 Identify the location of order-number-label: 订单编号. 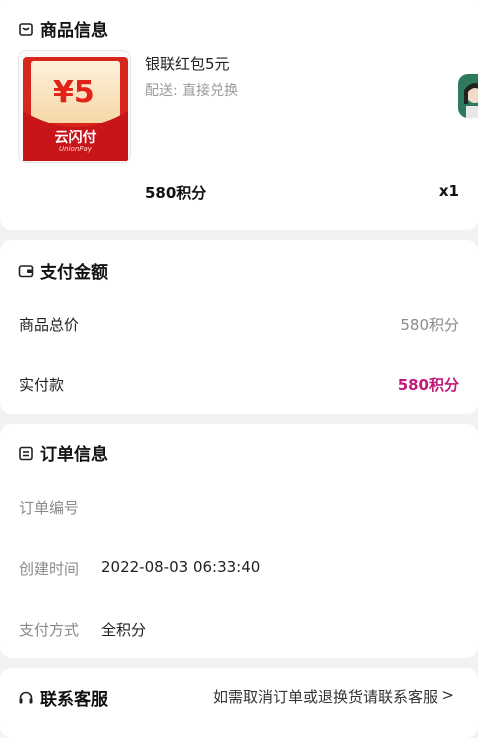
(49, 508).